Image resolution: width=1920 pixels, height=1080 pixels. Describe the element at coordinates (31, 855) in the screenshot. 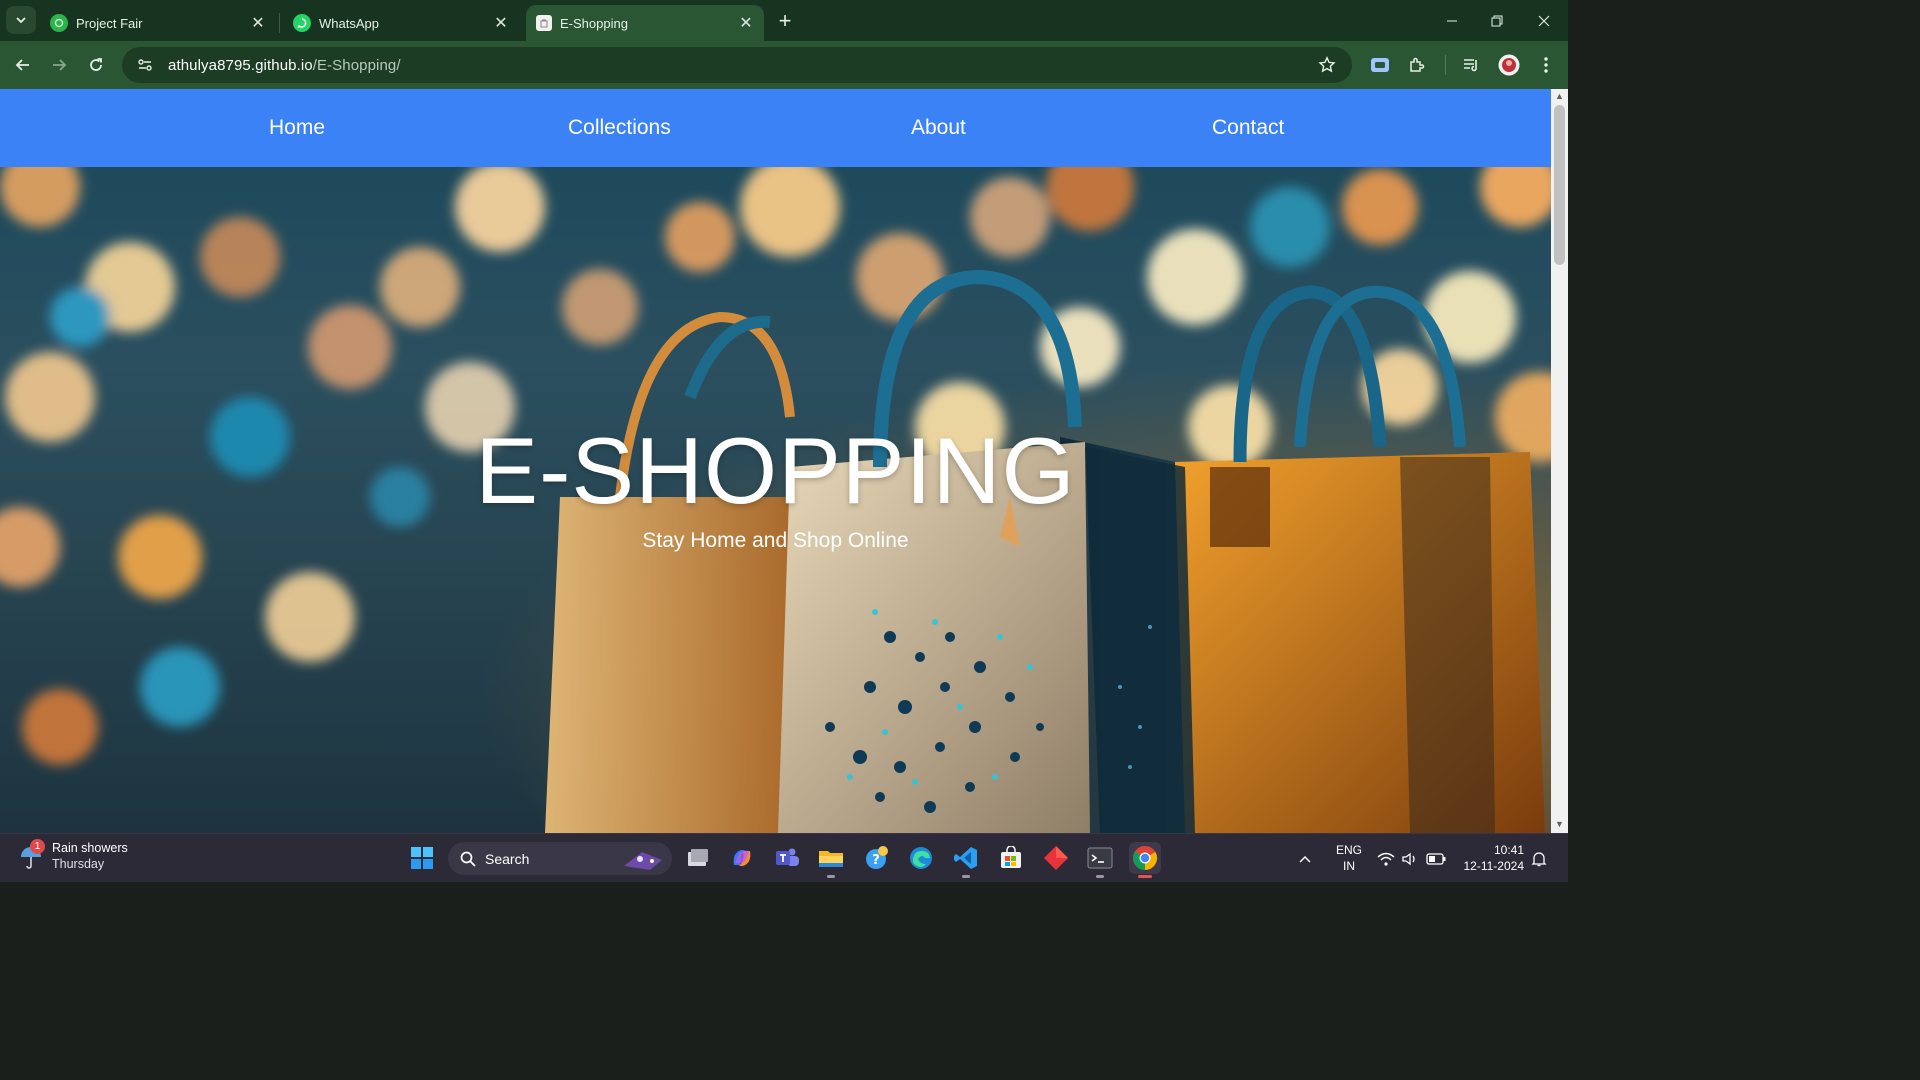

I see `rain-umbrella-icon: 1` at that location.